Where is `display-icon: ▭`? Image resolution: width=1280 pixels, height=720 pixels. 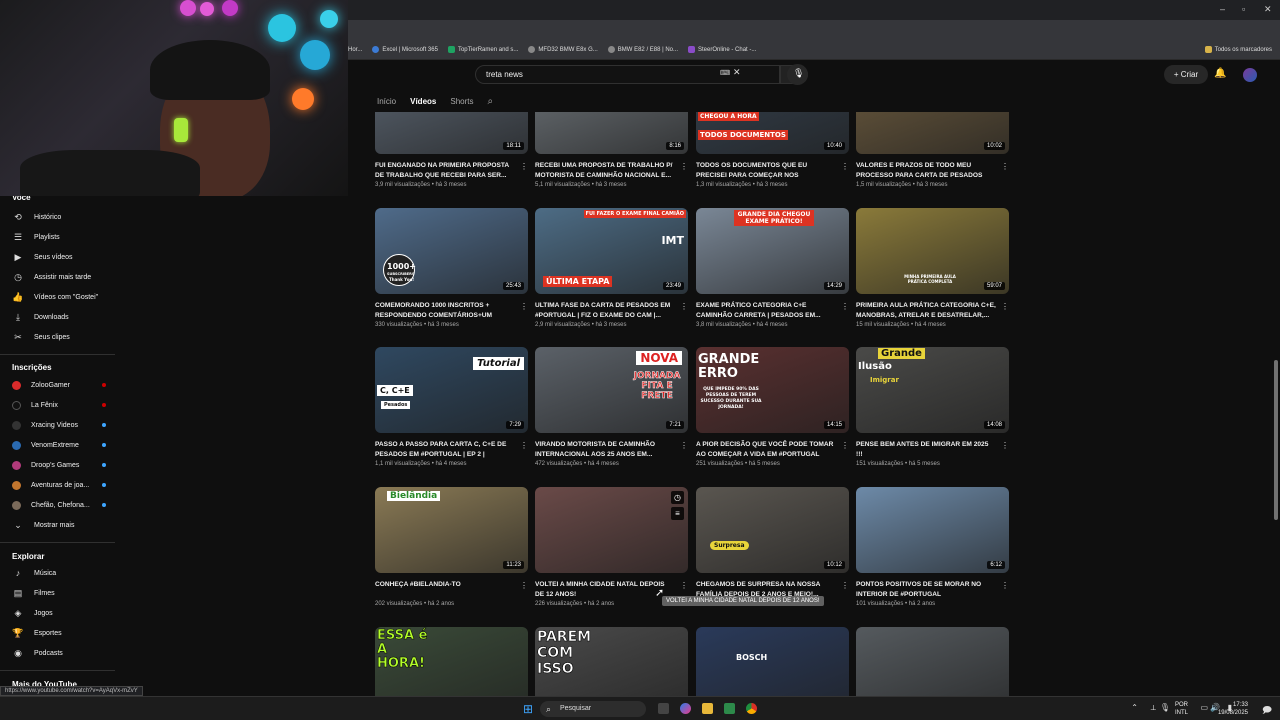 display-icon: ▭ is located at coordinates (1204, 707).